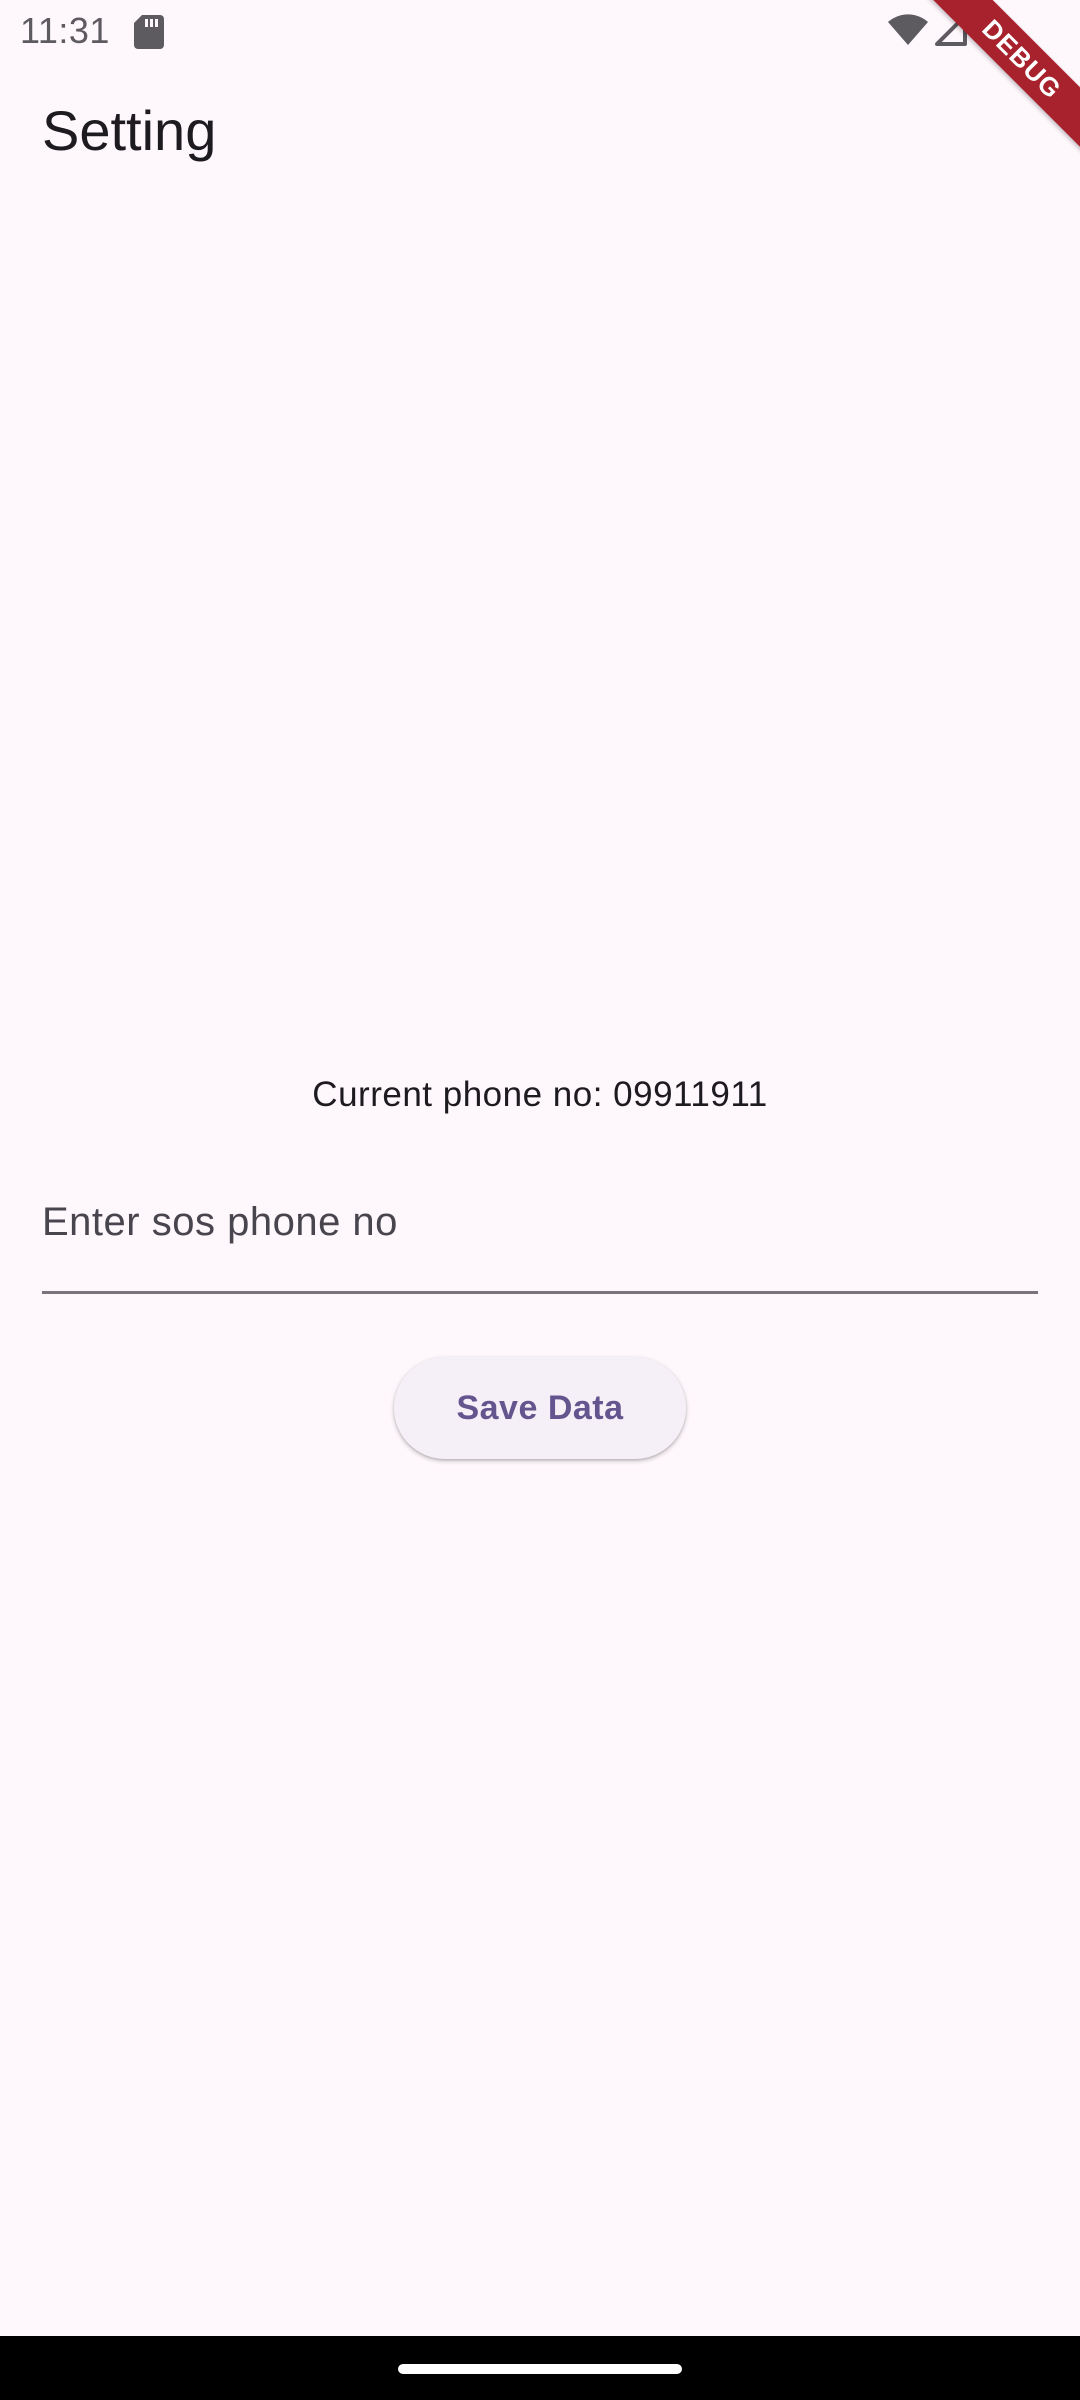 This screenshot has width=1080, height=2400. I want to click on status-time: 11:31, so click(65, 30).